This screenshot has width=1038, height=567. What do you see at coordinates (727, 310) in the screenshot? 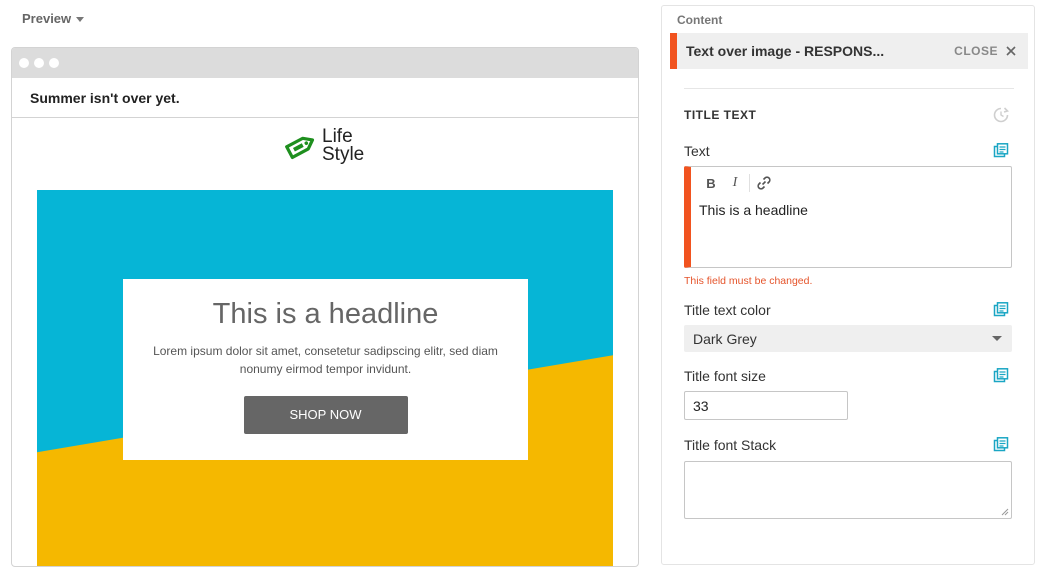
I see `color-field-label: Title text color` at bounding box center [727, 310].